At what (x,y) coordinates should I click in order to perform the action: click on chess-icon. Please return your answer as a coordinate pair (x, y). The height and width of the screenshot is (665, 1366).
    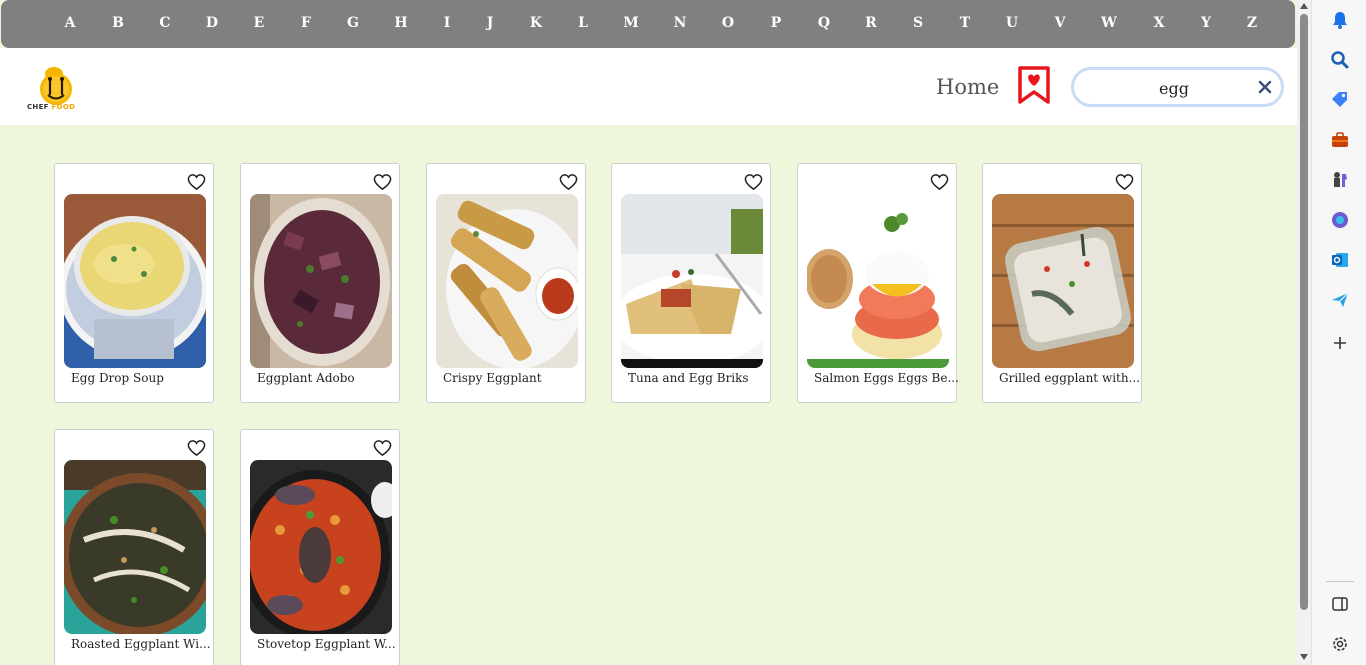
    Looking at the image, I should click on (1340, 180).